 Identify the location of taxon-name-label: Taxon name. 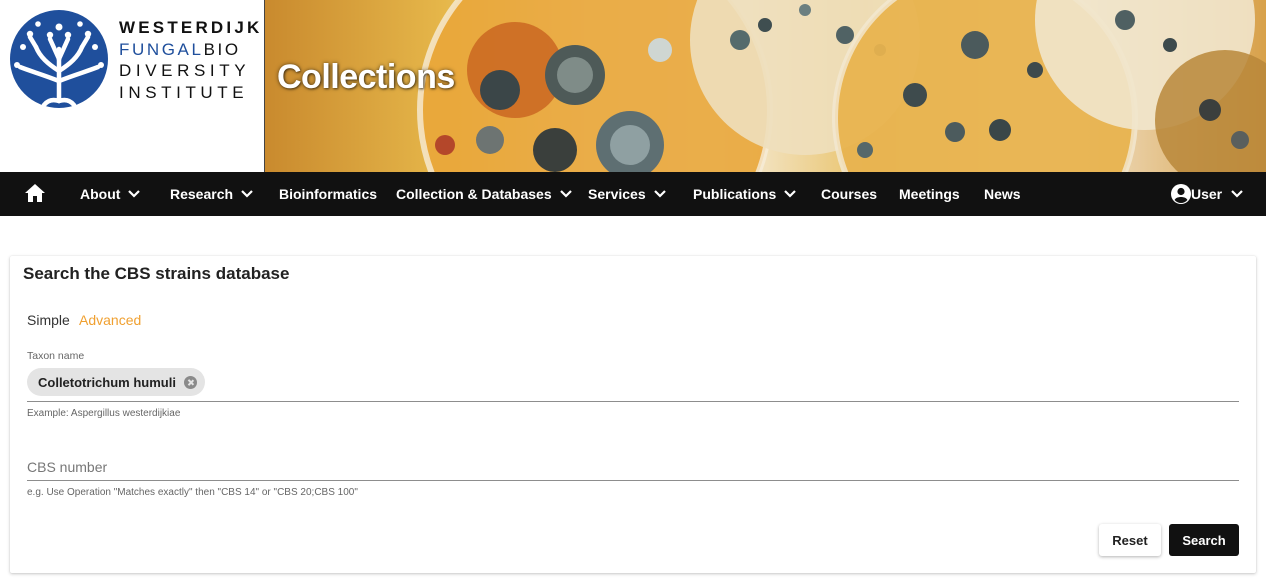
(56, 356).